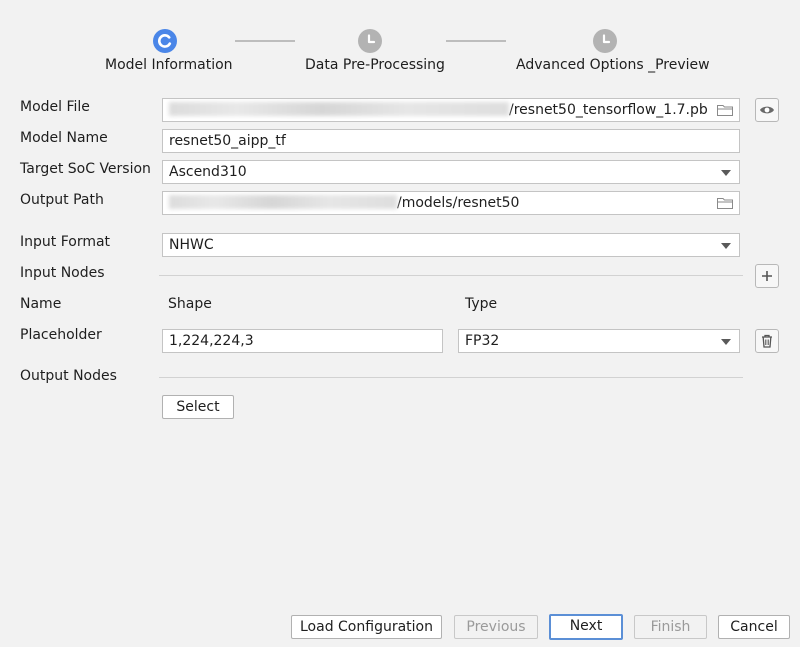 This screenshot has width=800, height=647. What do you see at coordinates (169, 65) in the screenshot?
I see `step-1-label: Model Information` at bounding box center [169, 65].